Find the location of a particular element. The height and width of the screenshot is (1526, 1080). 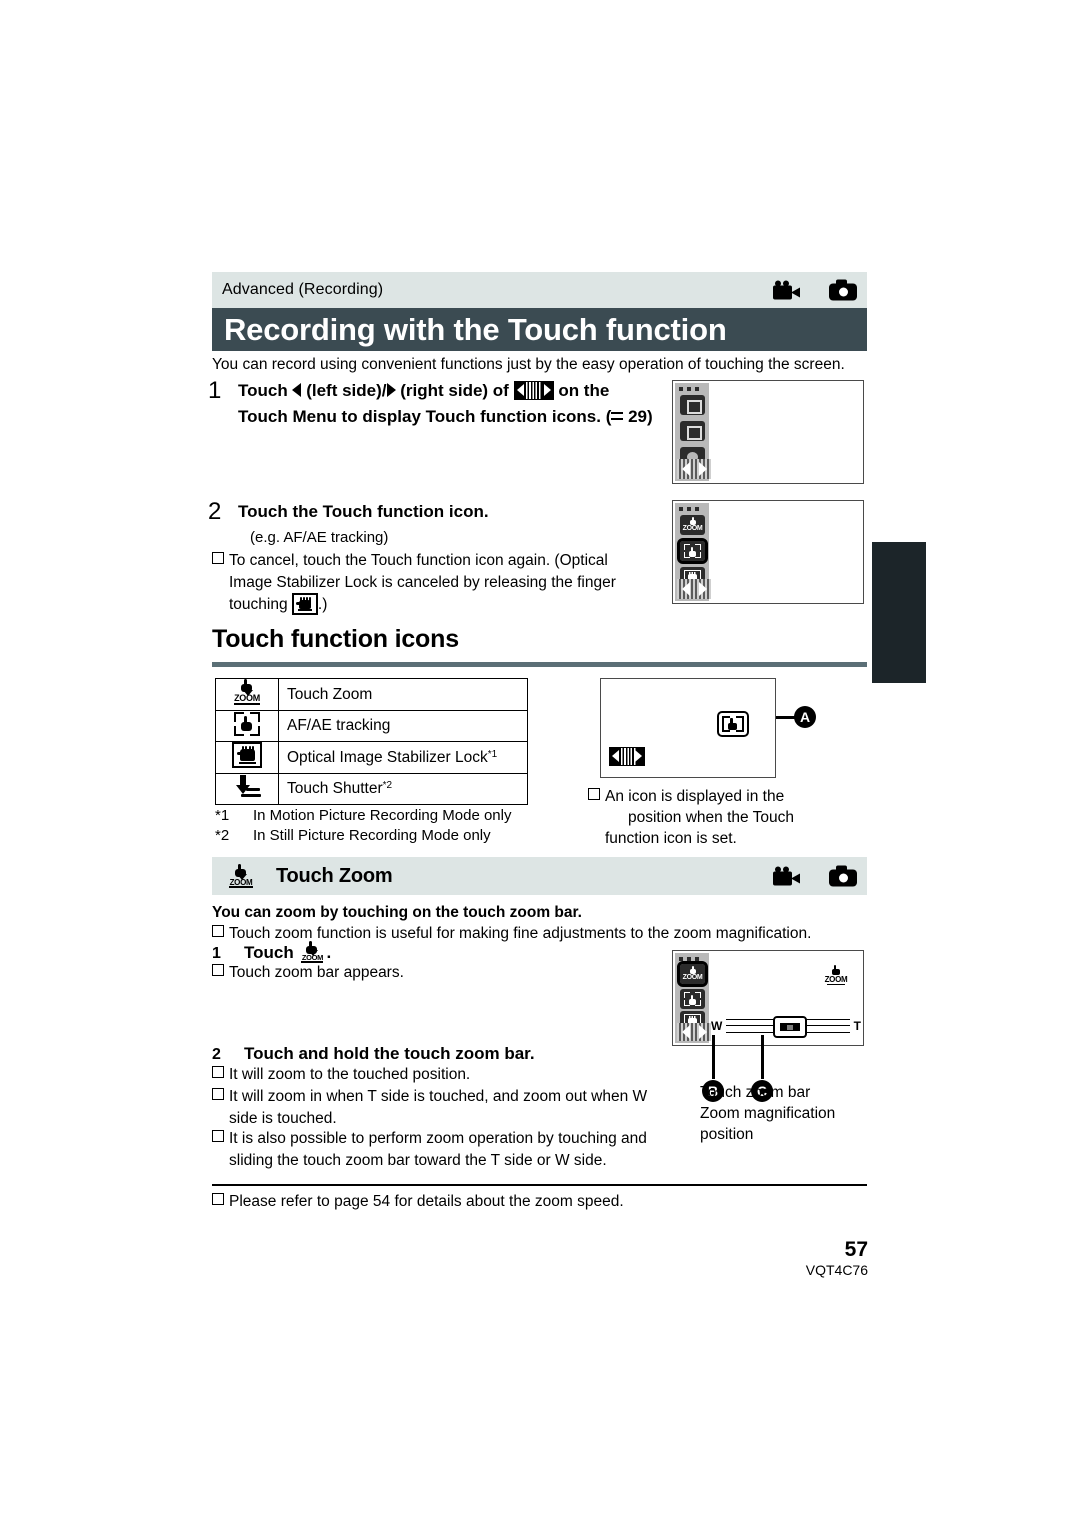

menu-dots-icon is located at coordinates (692, 388).